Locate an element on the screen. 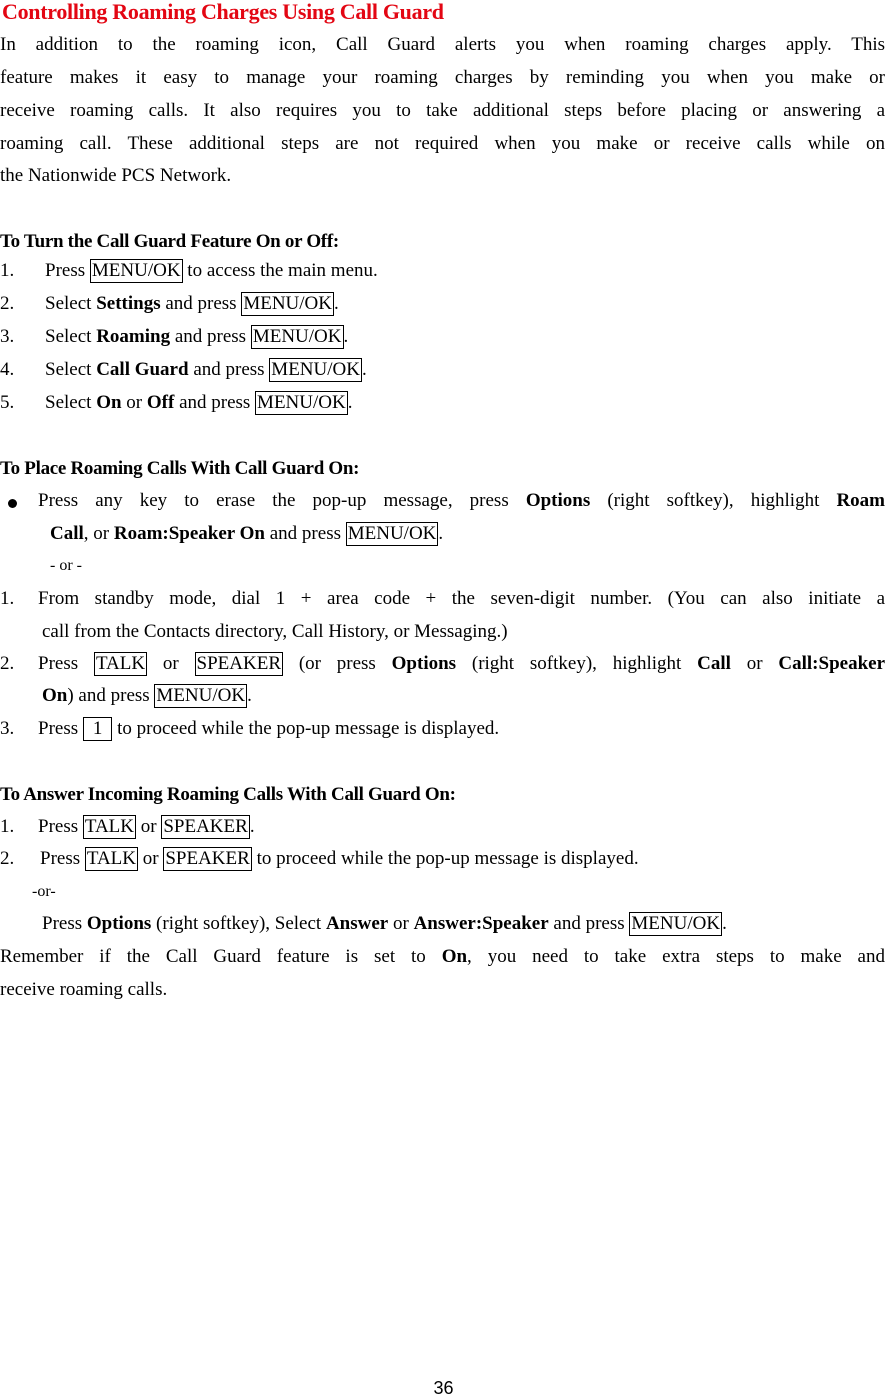  intro-line-5: the Nationwide PCS Network. is located at coordinates (116, 175).